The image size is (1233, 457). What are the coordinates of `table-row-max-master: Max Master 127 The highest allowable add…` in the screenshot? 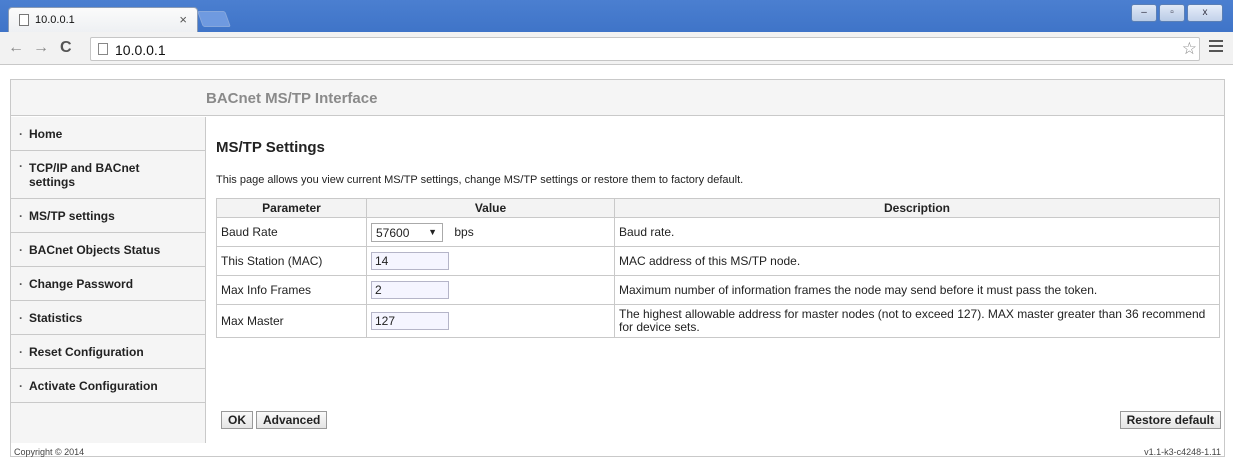 It's located at (718, 321).